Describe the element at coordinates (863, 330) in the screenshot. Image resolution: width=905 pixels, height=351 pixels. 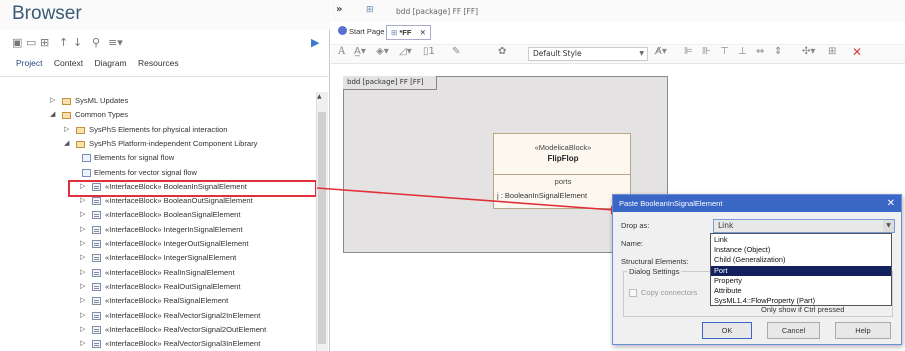
I see `help-button: Help` at that location.